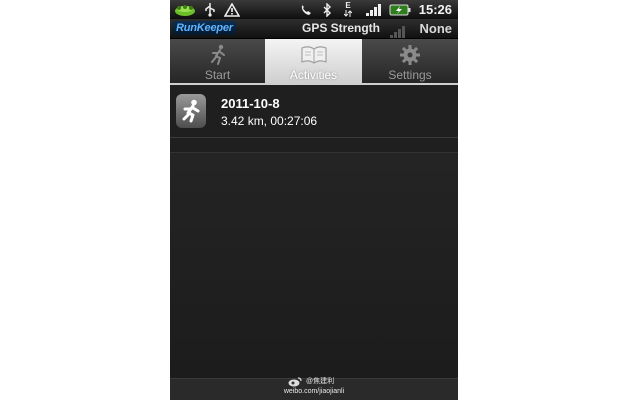  What do you see at coordinates (313, 75) in the screenshot?
I see `tab-label: Activities` at bounding box center [313, 75].